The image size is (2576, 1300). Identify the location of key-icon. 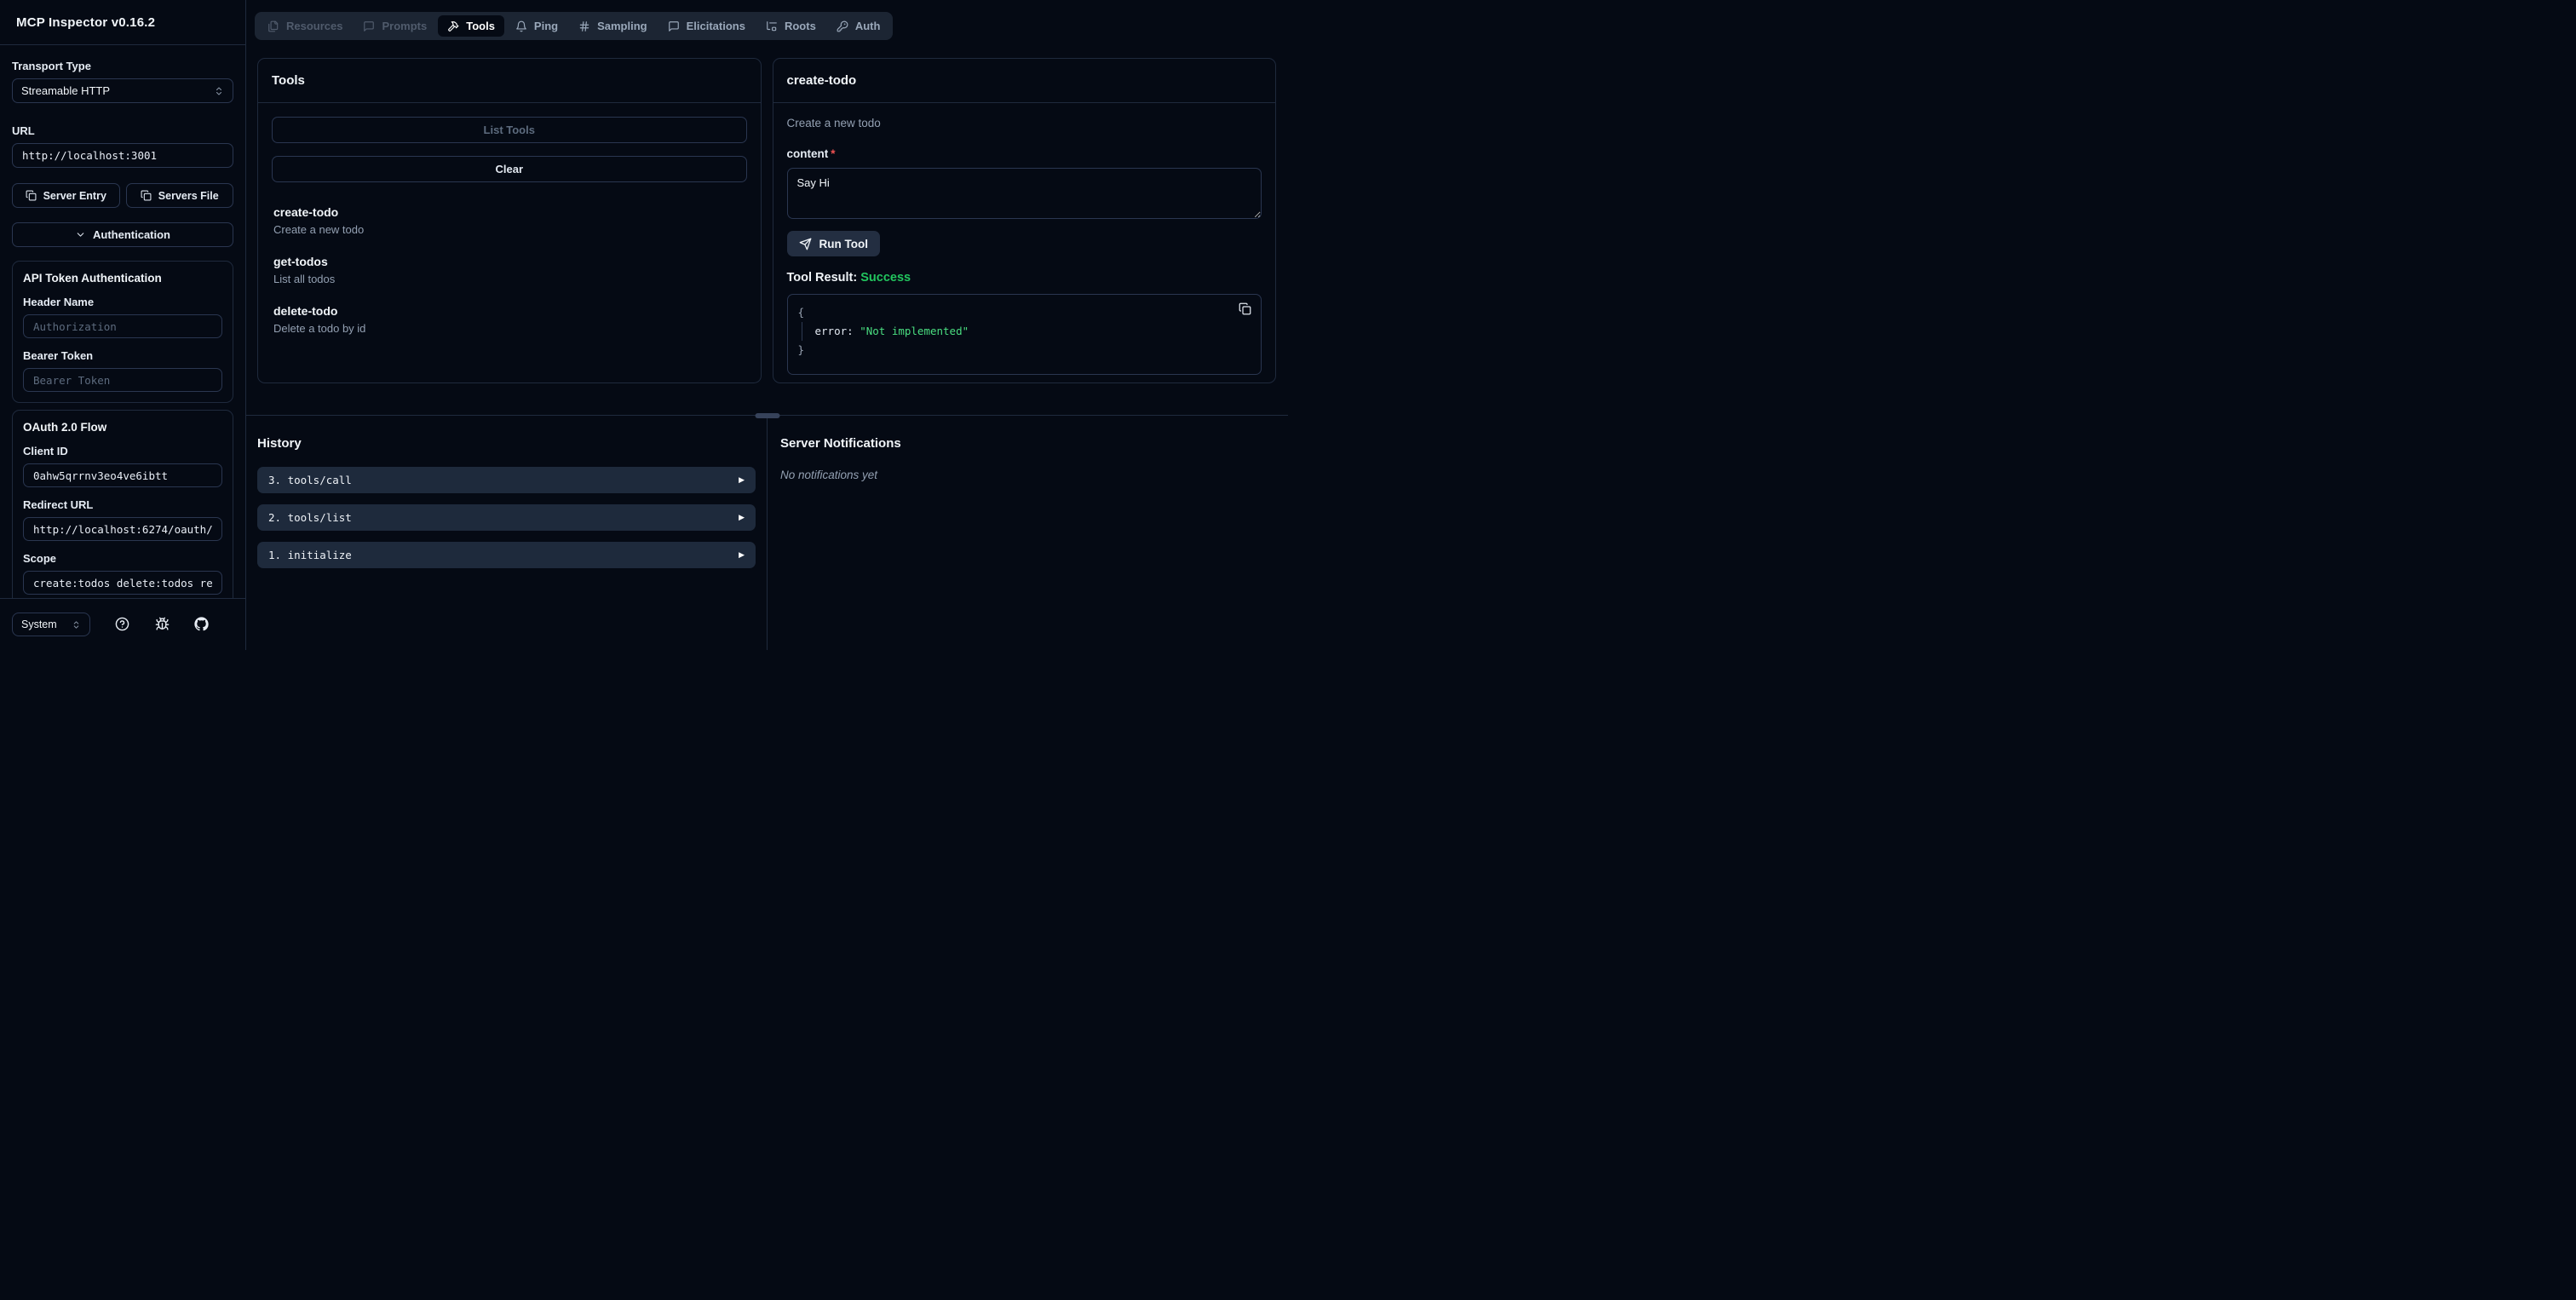
(843, 26).